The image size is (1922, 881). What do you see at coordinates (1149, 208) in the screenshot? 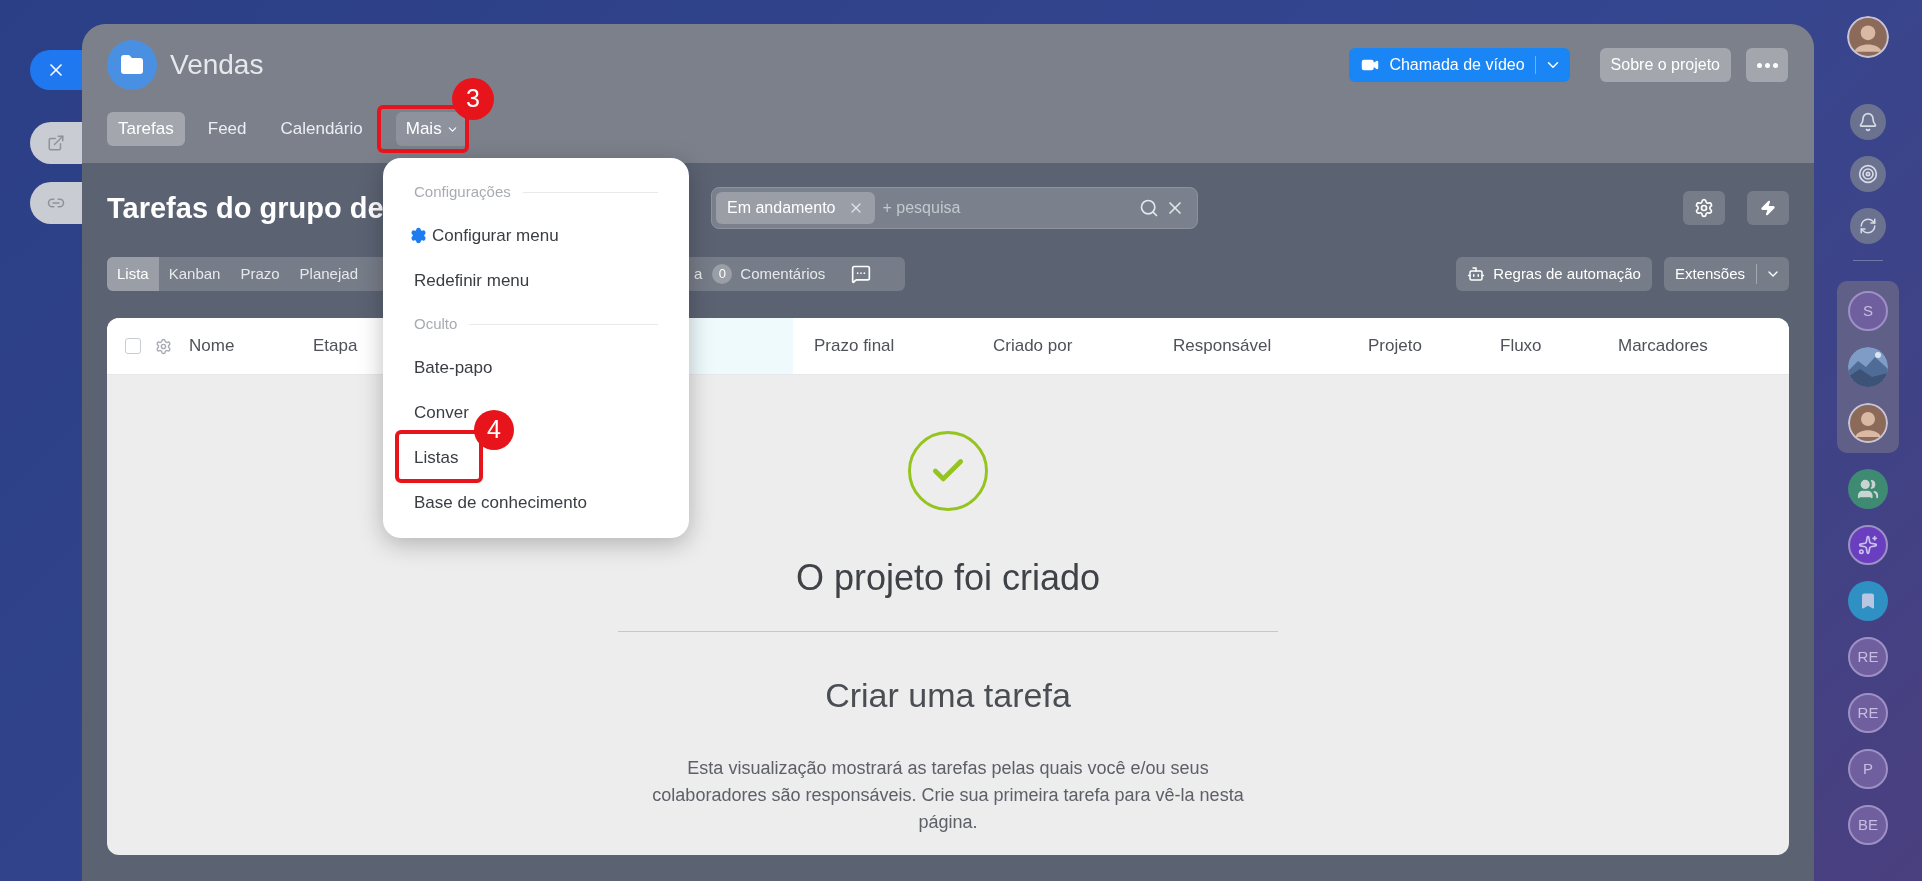
I see `search-icon` at bounding box center [1149, 208].